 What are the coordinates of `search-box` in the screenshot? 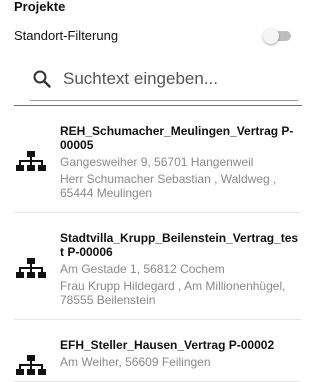 It's located at (164, 81).